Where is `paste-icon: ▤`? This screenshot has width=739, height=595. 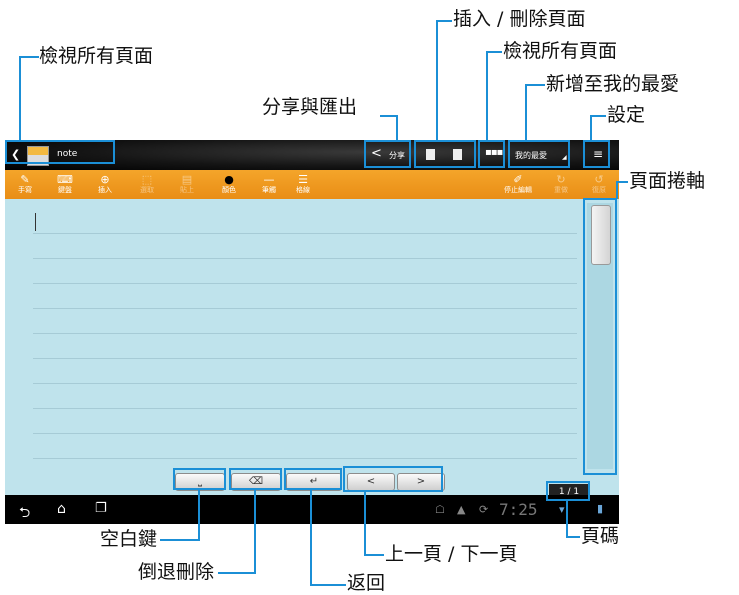
paste-icon: ▤ is located at coordinates (187, 179).